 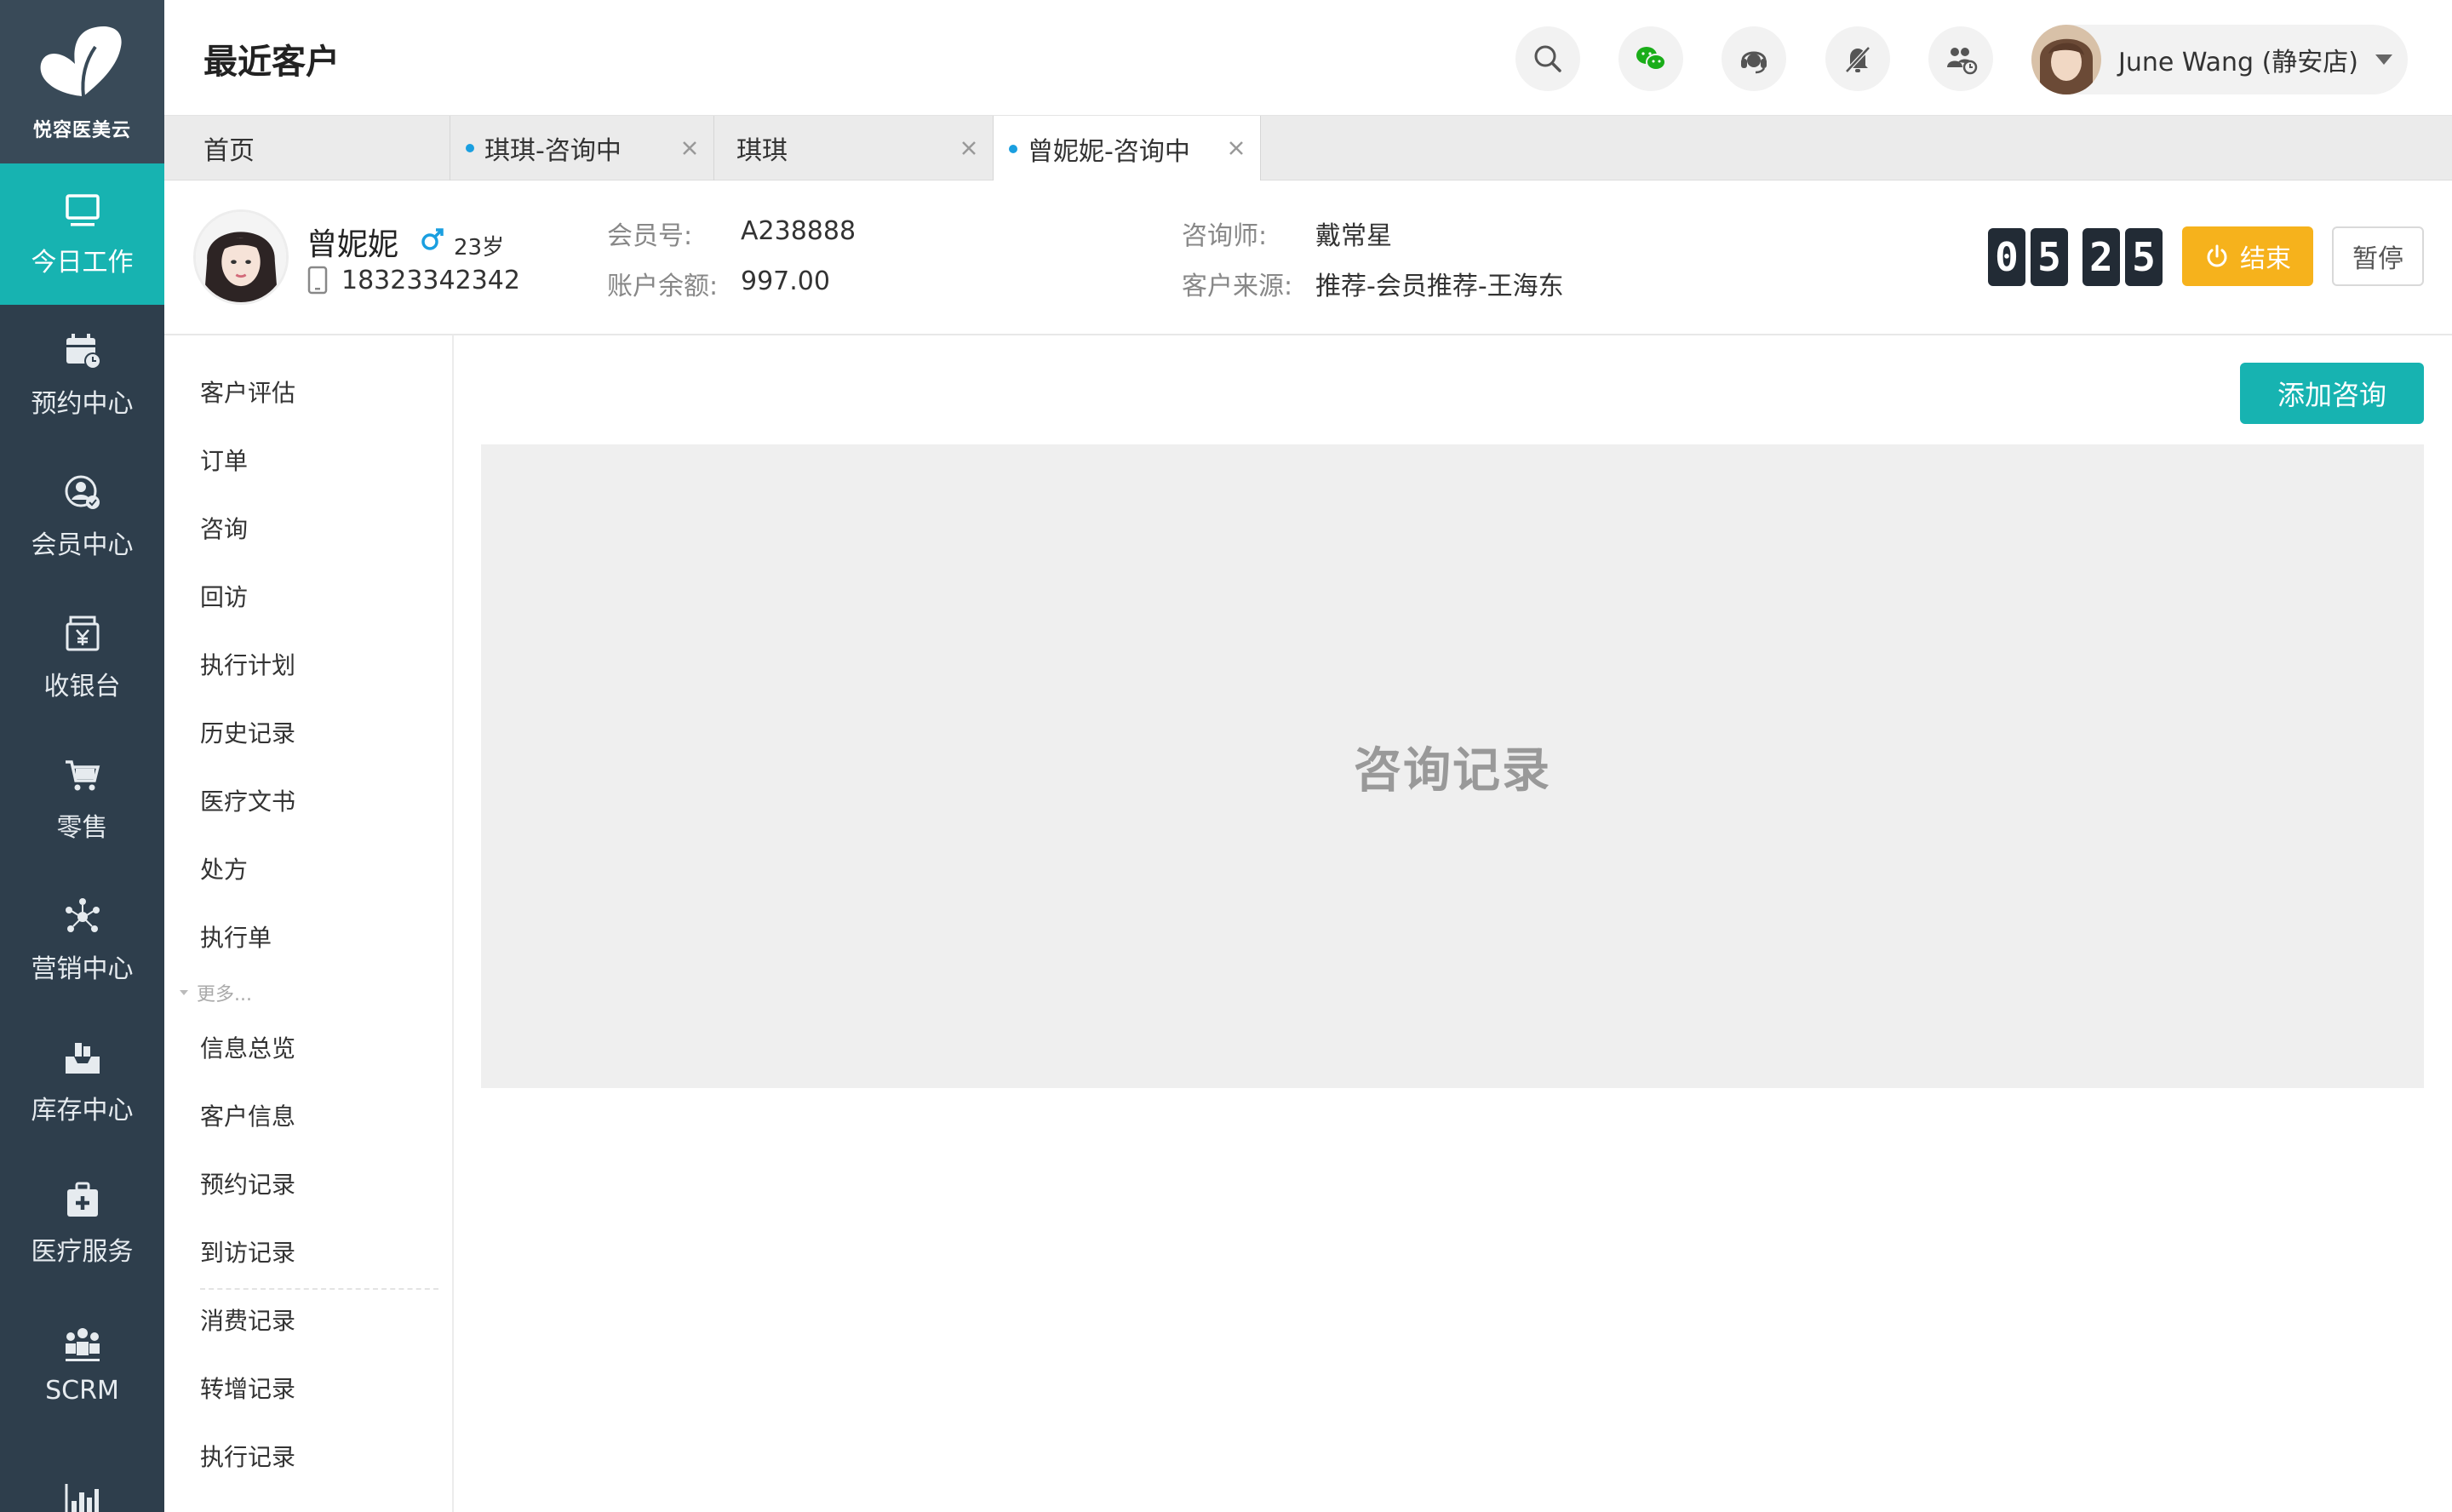 What do you see at coordinates (762, 151) in the screenshot?
I see `tab-label: 琪琪` at bounding box center [762, 151].